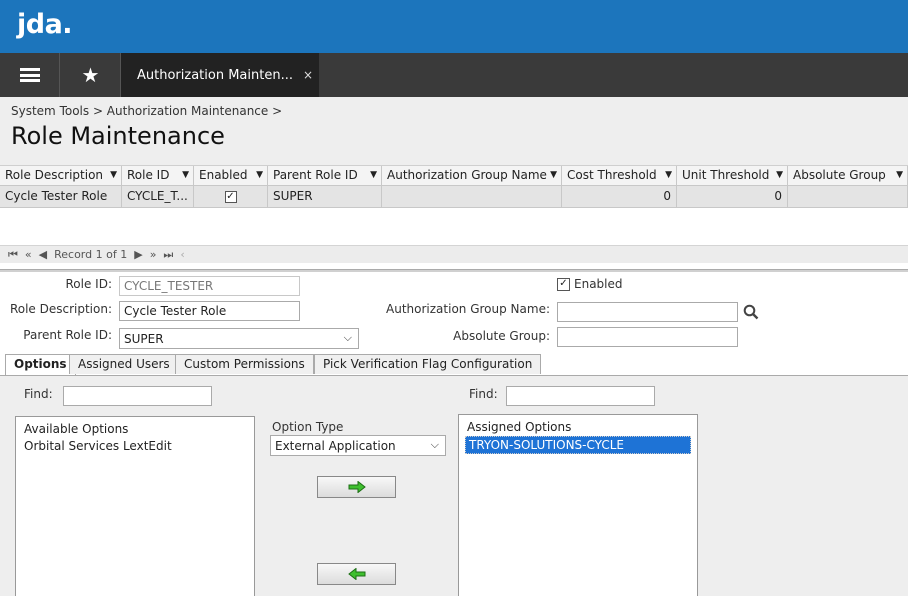 Image resolution: width=908 pixels, height=596 pixels. Describe the element at coordinates (732, 197) in the screenshot. I see `cell-unit-threshold: 0` at that location.